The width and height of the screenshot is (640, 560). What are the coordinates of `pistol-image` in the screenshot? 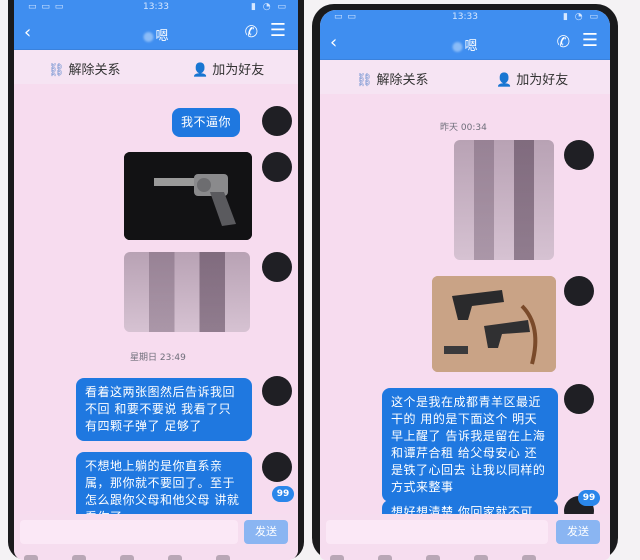 It's located at (494, 324).